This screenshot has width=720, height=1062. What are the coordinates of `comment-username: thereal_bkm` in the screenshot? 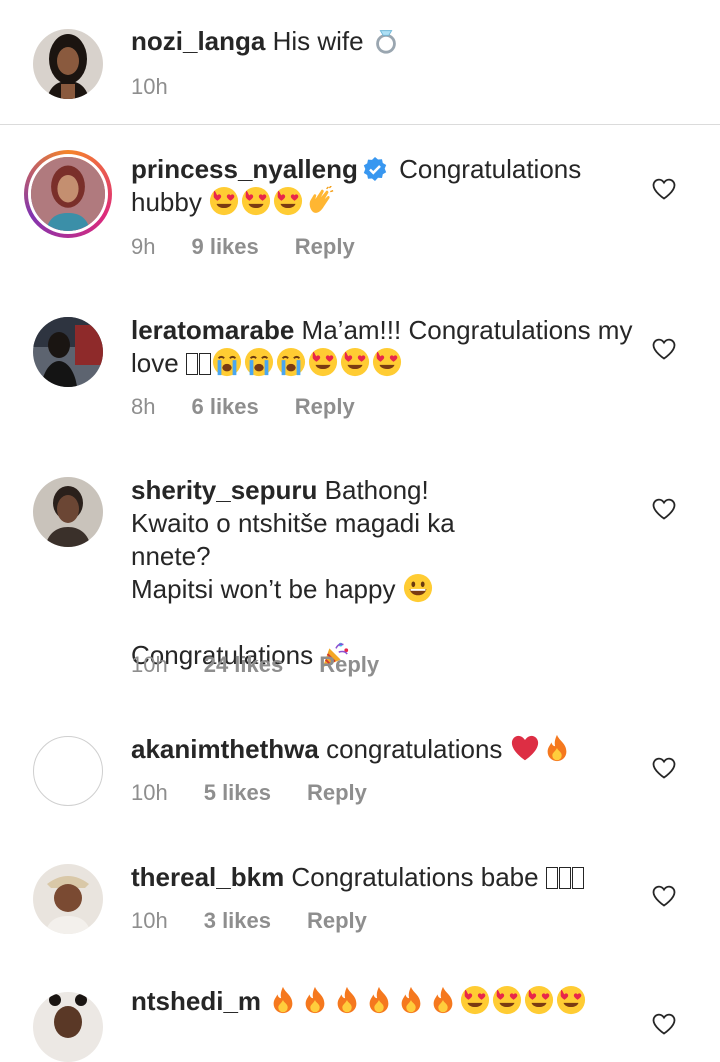 It's located at (207, 877).